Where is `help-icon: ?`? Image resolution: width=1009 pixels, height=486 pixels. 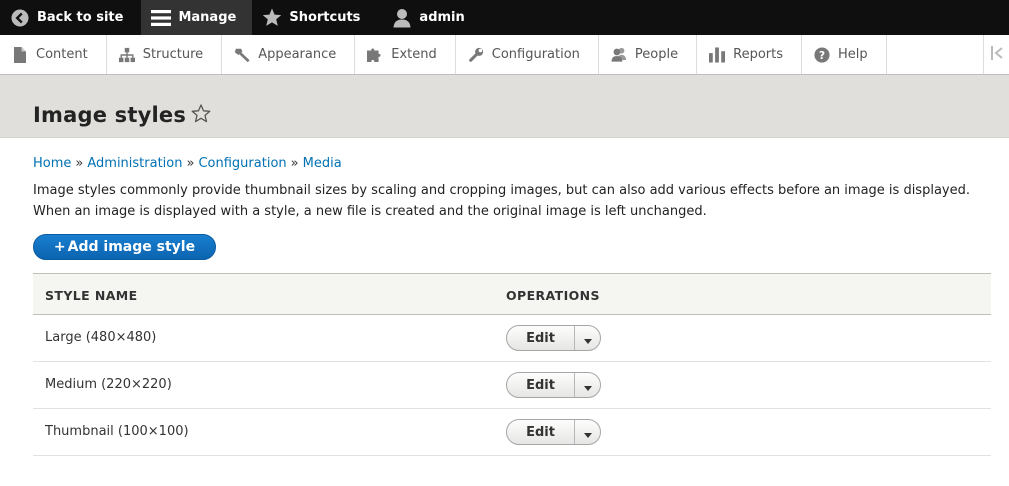 help-icon: ? is located at coordinates (822, 55).